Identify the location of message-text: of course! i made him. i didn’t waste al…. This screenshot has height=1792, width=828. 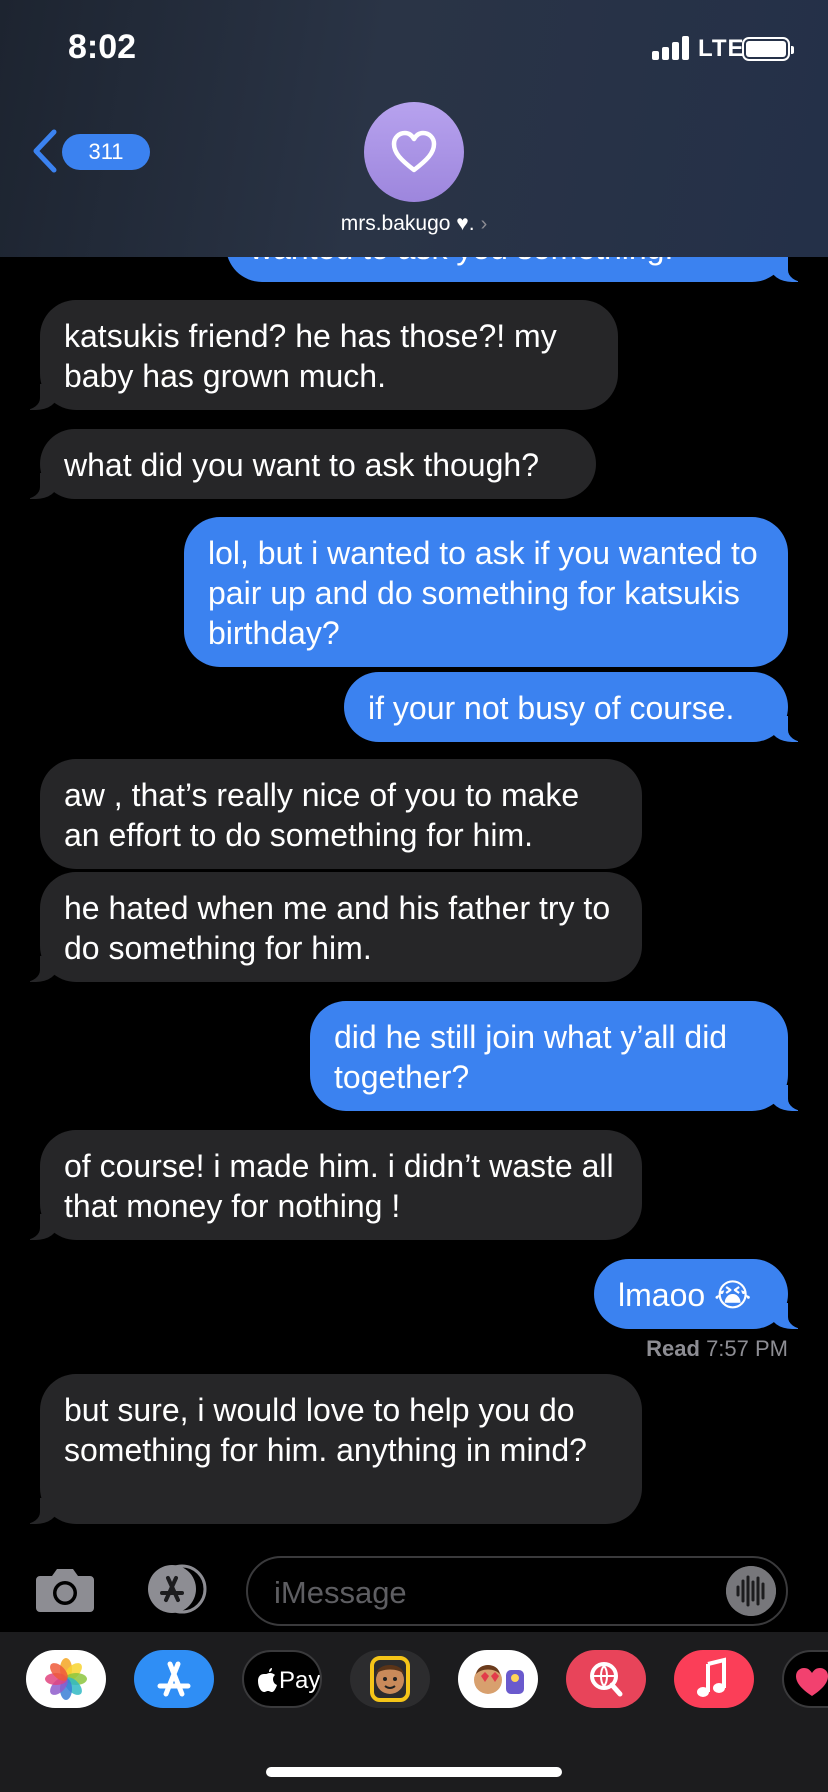
(339, 1186).